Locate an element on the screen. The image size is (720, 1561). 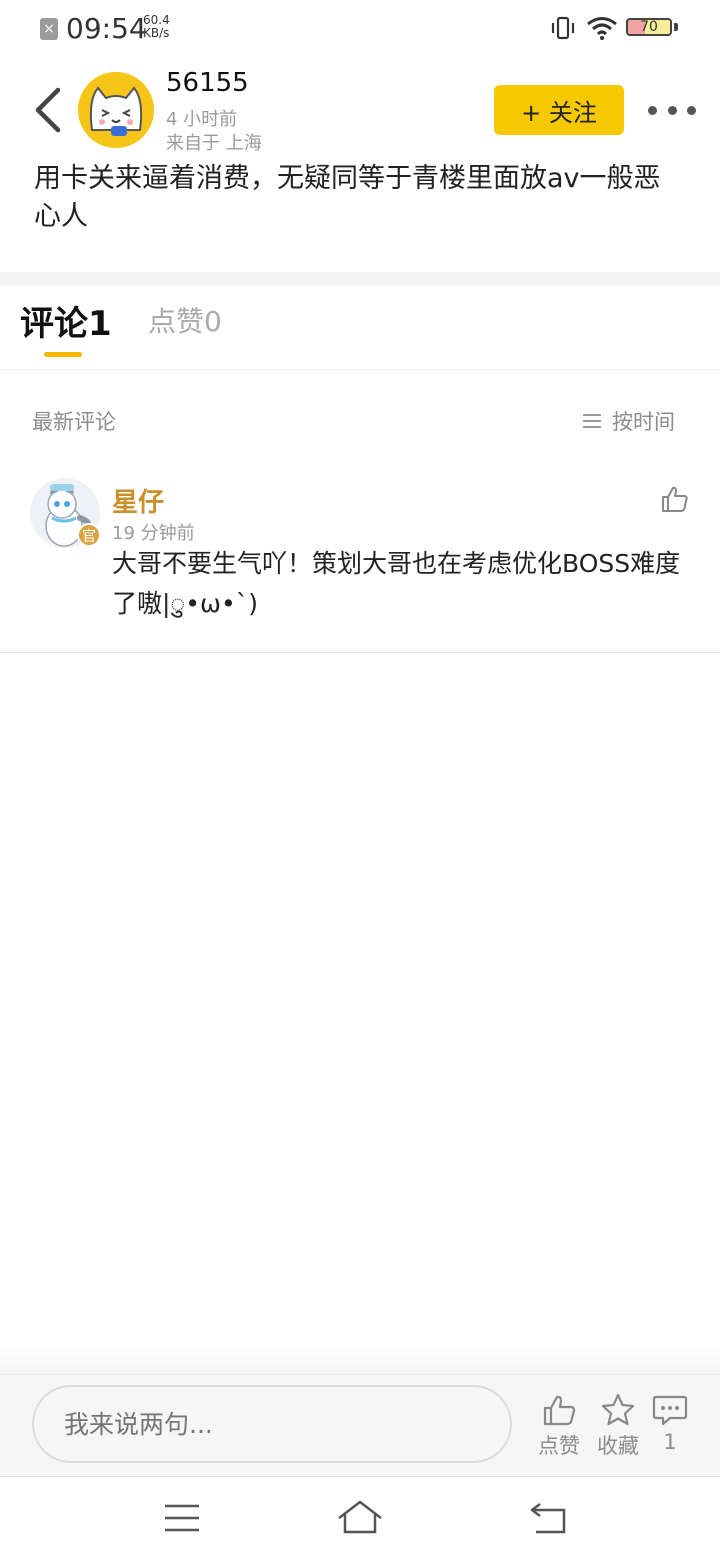
comment-like-icon is located at coordinates (675, 499).